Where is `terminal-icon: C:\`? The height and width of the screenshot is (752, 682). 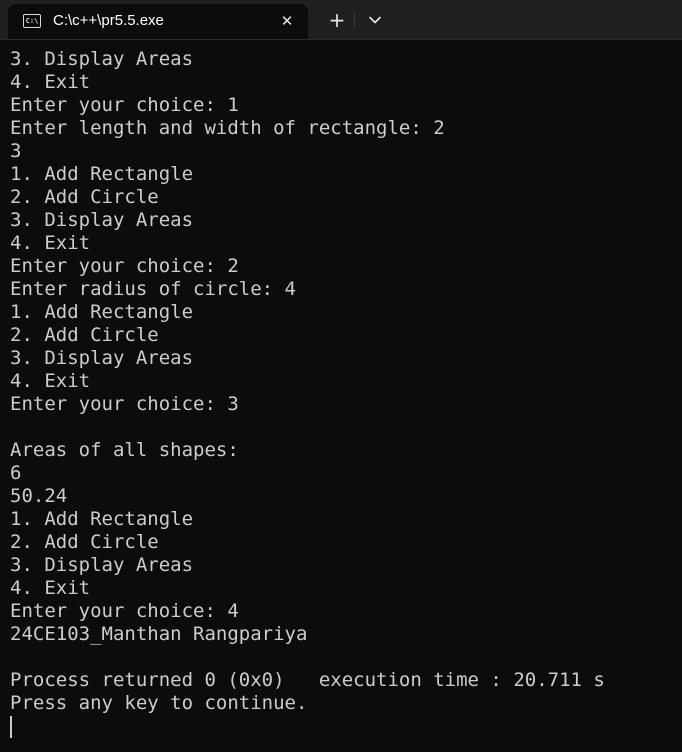
terminal-icon: C:\ is located at coordinates (32, 21).